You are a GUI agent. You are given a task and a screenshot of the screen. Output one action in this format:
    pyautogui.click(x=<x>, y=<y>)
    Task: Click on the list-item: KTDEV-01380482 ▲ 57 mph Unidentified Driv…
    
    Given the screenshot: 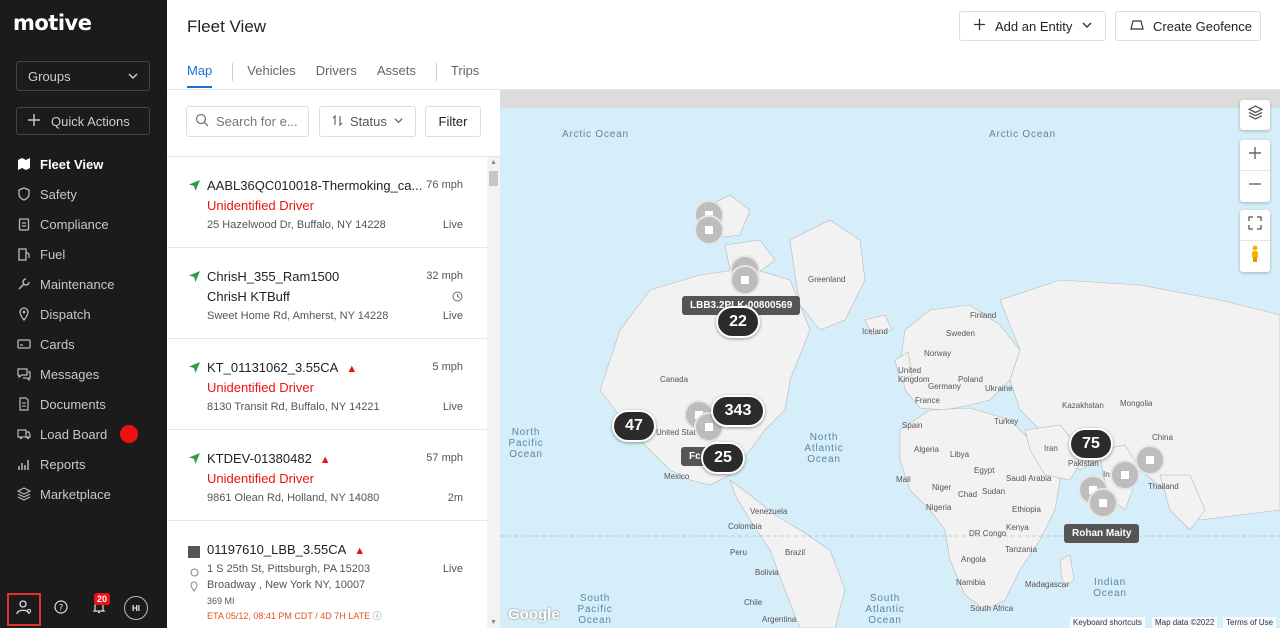 What is the action you would take?
    pyautogui.click(x=327, y=475)
    